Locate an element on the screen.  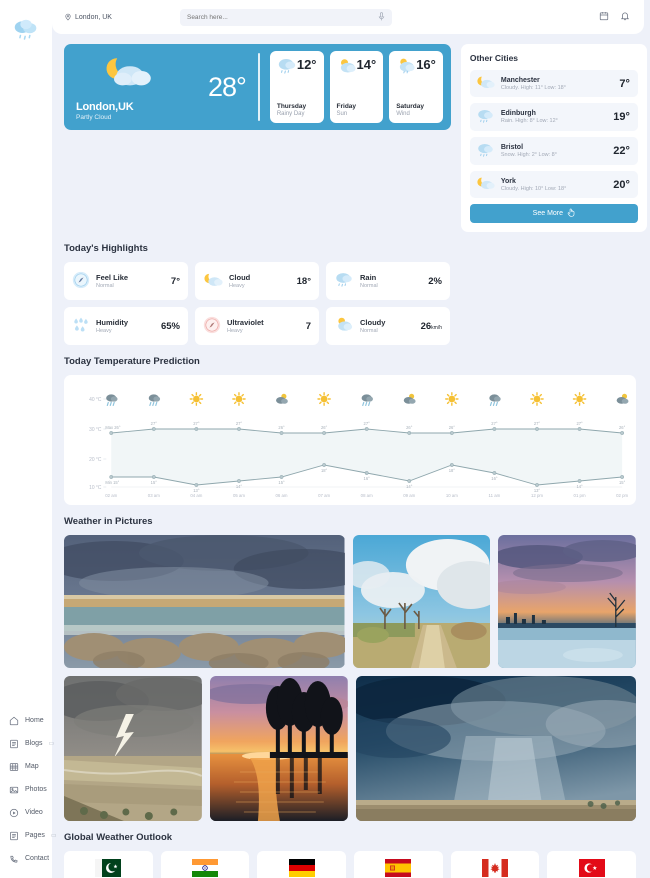
search-box is located at coordinates (285, 17).